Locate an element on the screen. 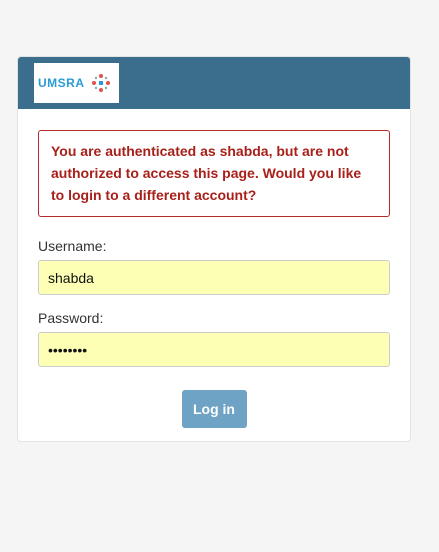  button-row: Log in is located at coordinates (214, 409).